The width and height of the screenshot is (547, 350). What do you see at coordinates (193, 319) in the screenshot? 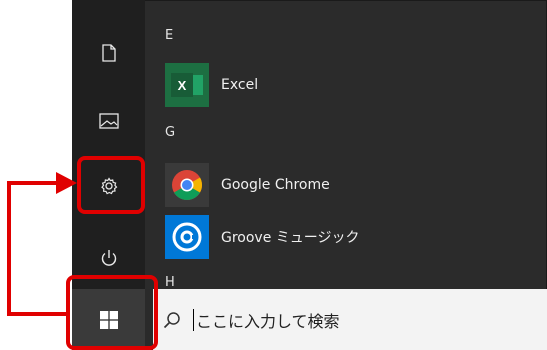
I see `text-caret` at bounding box center [193, 319].